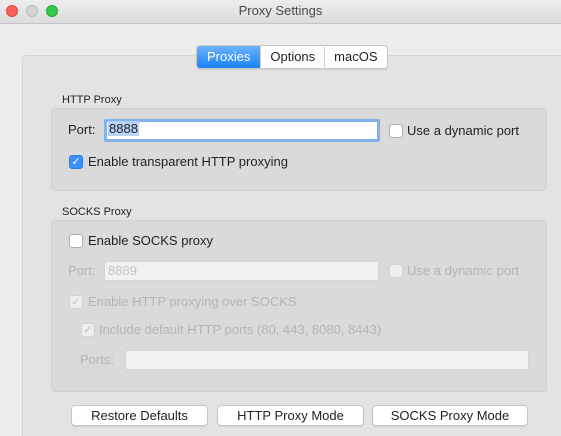 The width and height of the screenshot is (561, 436). I want to click on http-over-socks-checkbox: ✓, so click(76, 302).